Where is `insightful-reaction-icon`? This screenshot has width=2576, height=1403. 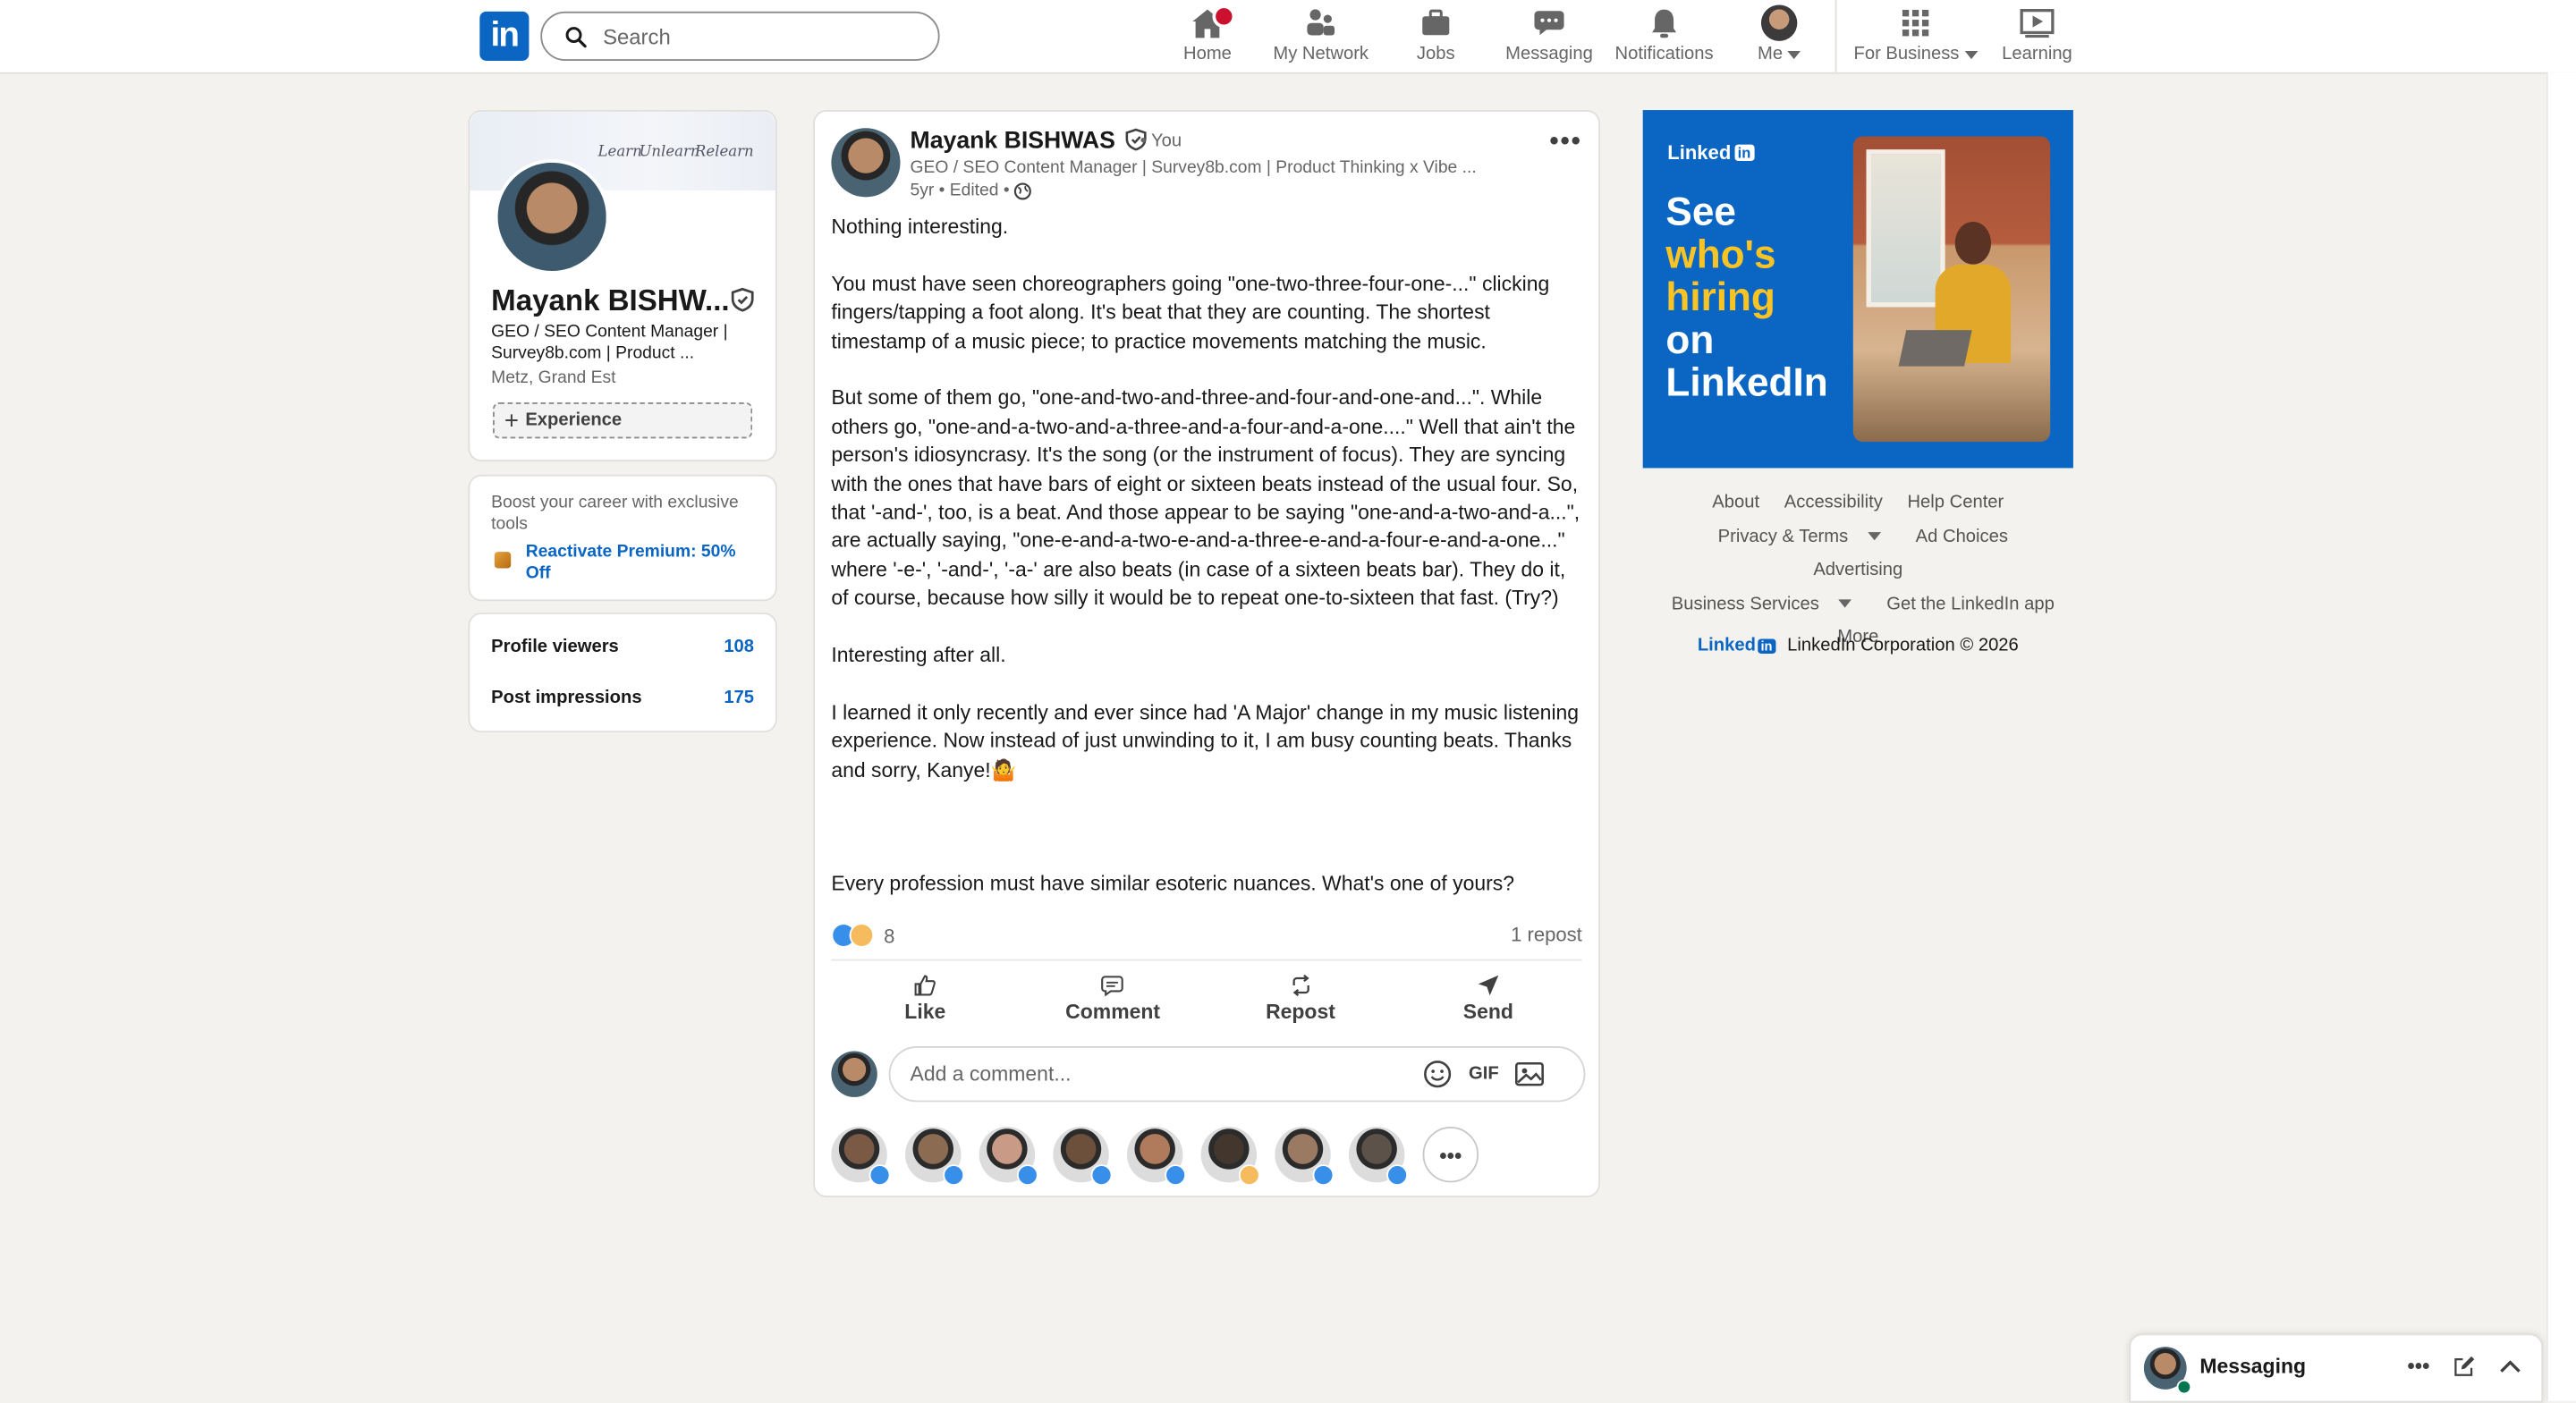
insightful-reaction-icon is located at coordinates (862, 936).